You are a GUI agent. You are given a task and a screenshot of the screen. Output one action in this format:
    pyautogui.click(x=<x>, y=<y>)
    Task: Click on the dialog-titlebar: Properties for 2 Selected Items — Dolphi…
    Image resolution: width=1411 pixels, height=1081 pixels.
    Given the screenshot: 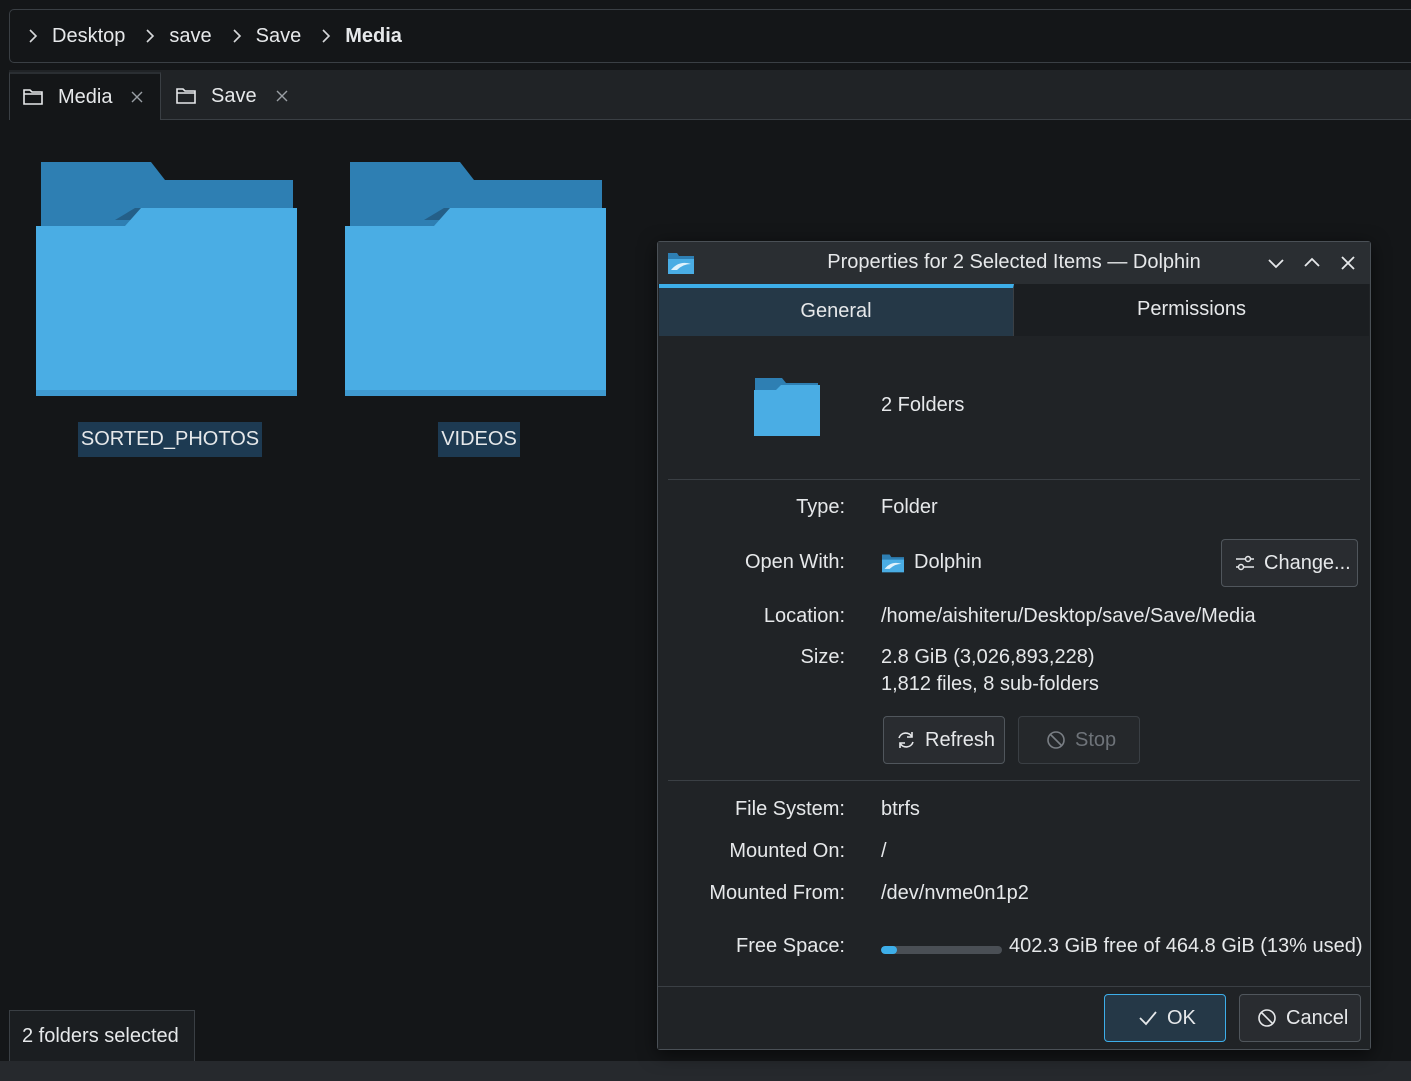 What is the action you would take?
    pyautogui.click(x=1014, y=263)
    